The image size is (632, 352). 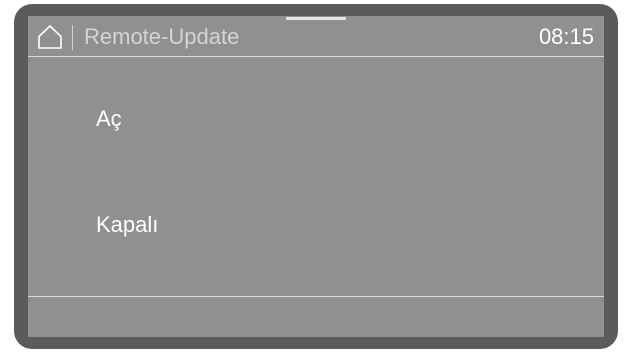 I want to click on option-on-label: Aç, so click(x=109, y=118).